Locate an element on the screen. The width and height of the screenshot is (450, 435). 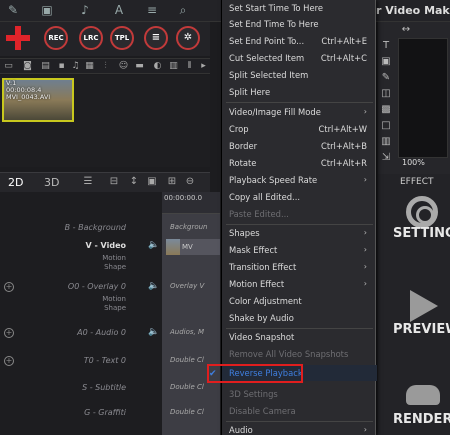
eraser-tool-icon: ◫ is located at coordinates (386, 94).